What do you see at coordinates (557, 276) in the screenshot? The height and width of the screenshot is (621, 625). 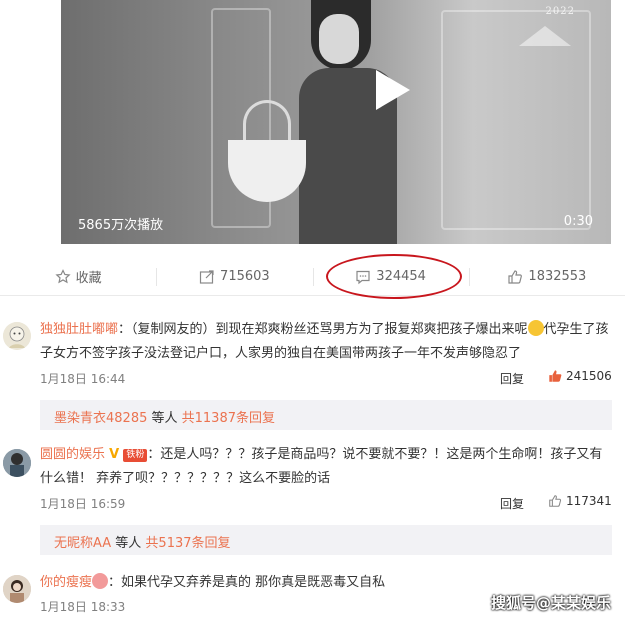 I see `like-count: 1832553` at bounding box center [557, 276].